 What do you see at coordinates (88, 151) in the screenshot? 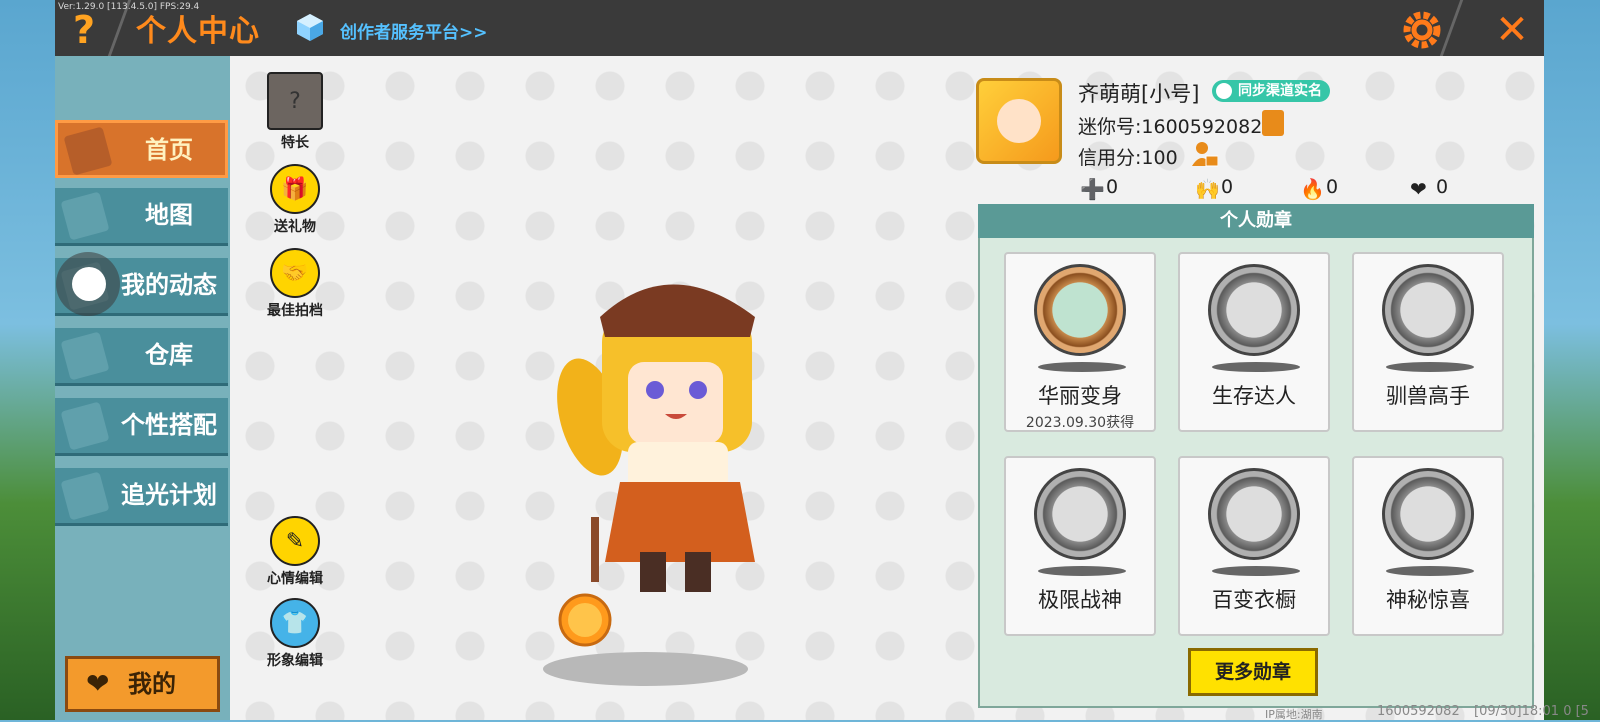
I see `home-icon` at bounding box center [88, 151].